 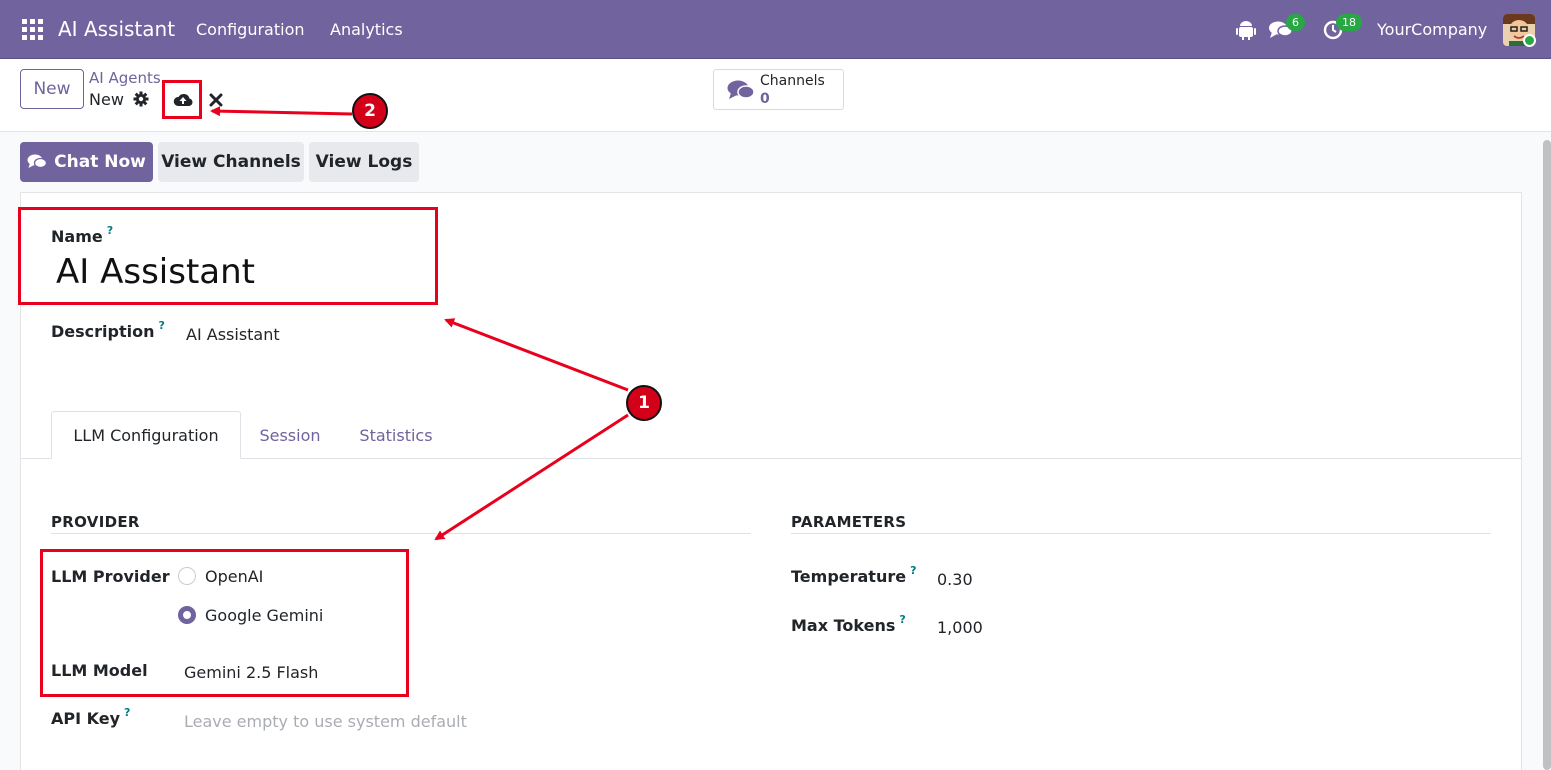 I want to click on tabs-underline, so click(x=771, y=458).